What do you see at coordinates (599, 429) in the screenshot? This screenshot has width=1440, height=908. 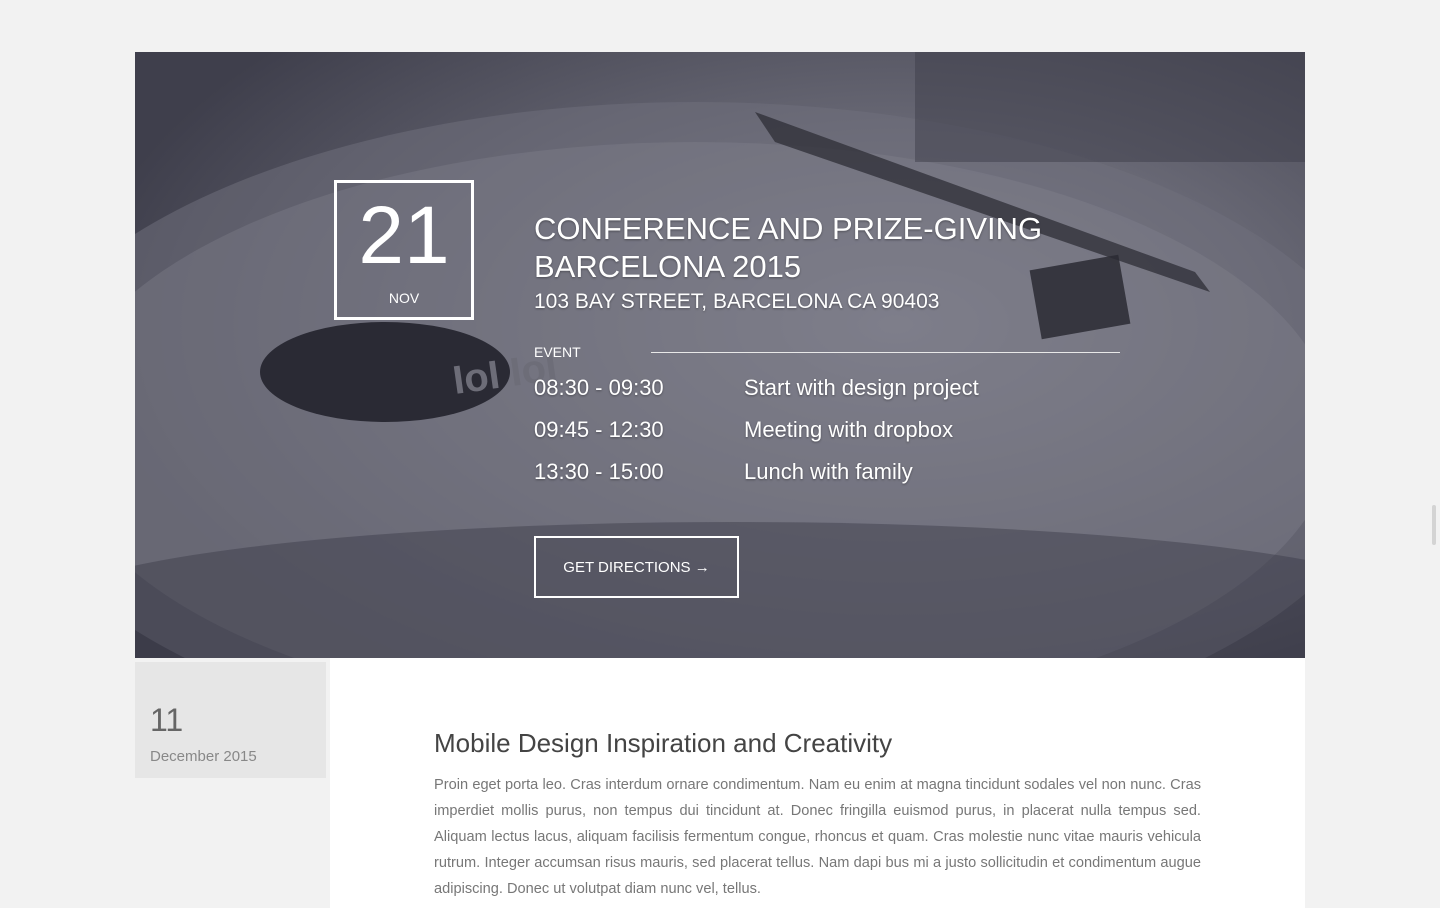 I see `schedule-time: 09:45 - 12:30` at bounding box center [599, 429].